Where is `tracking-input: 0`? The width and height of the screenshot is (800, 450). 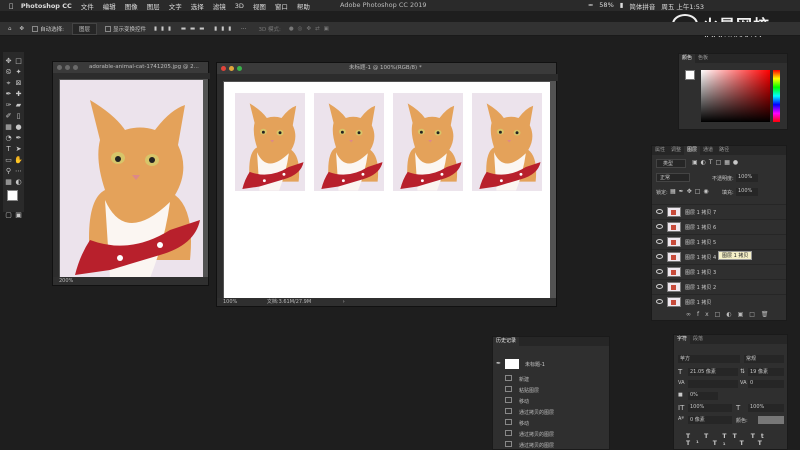 tracking-input: 0 is located at coordinates (766, 384).